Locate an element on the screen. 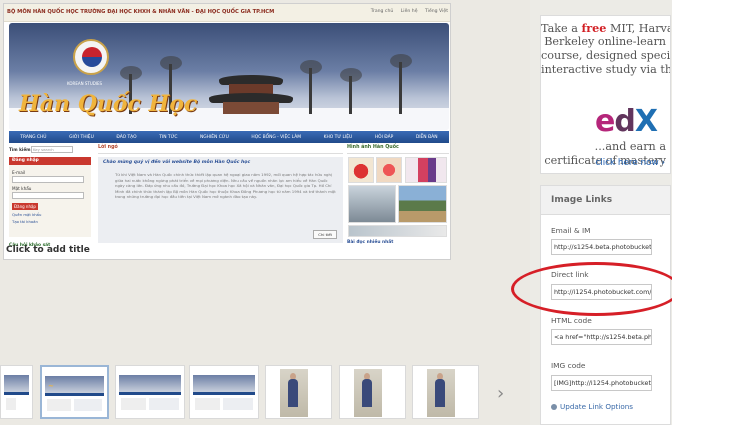 This screenshot has width=740, height=425. thumb-brand-mark: ~ is located at coordinates (51, 385).